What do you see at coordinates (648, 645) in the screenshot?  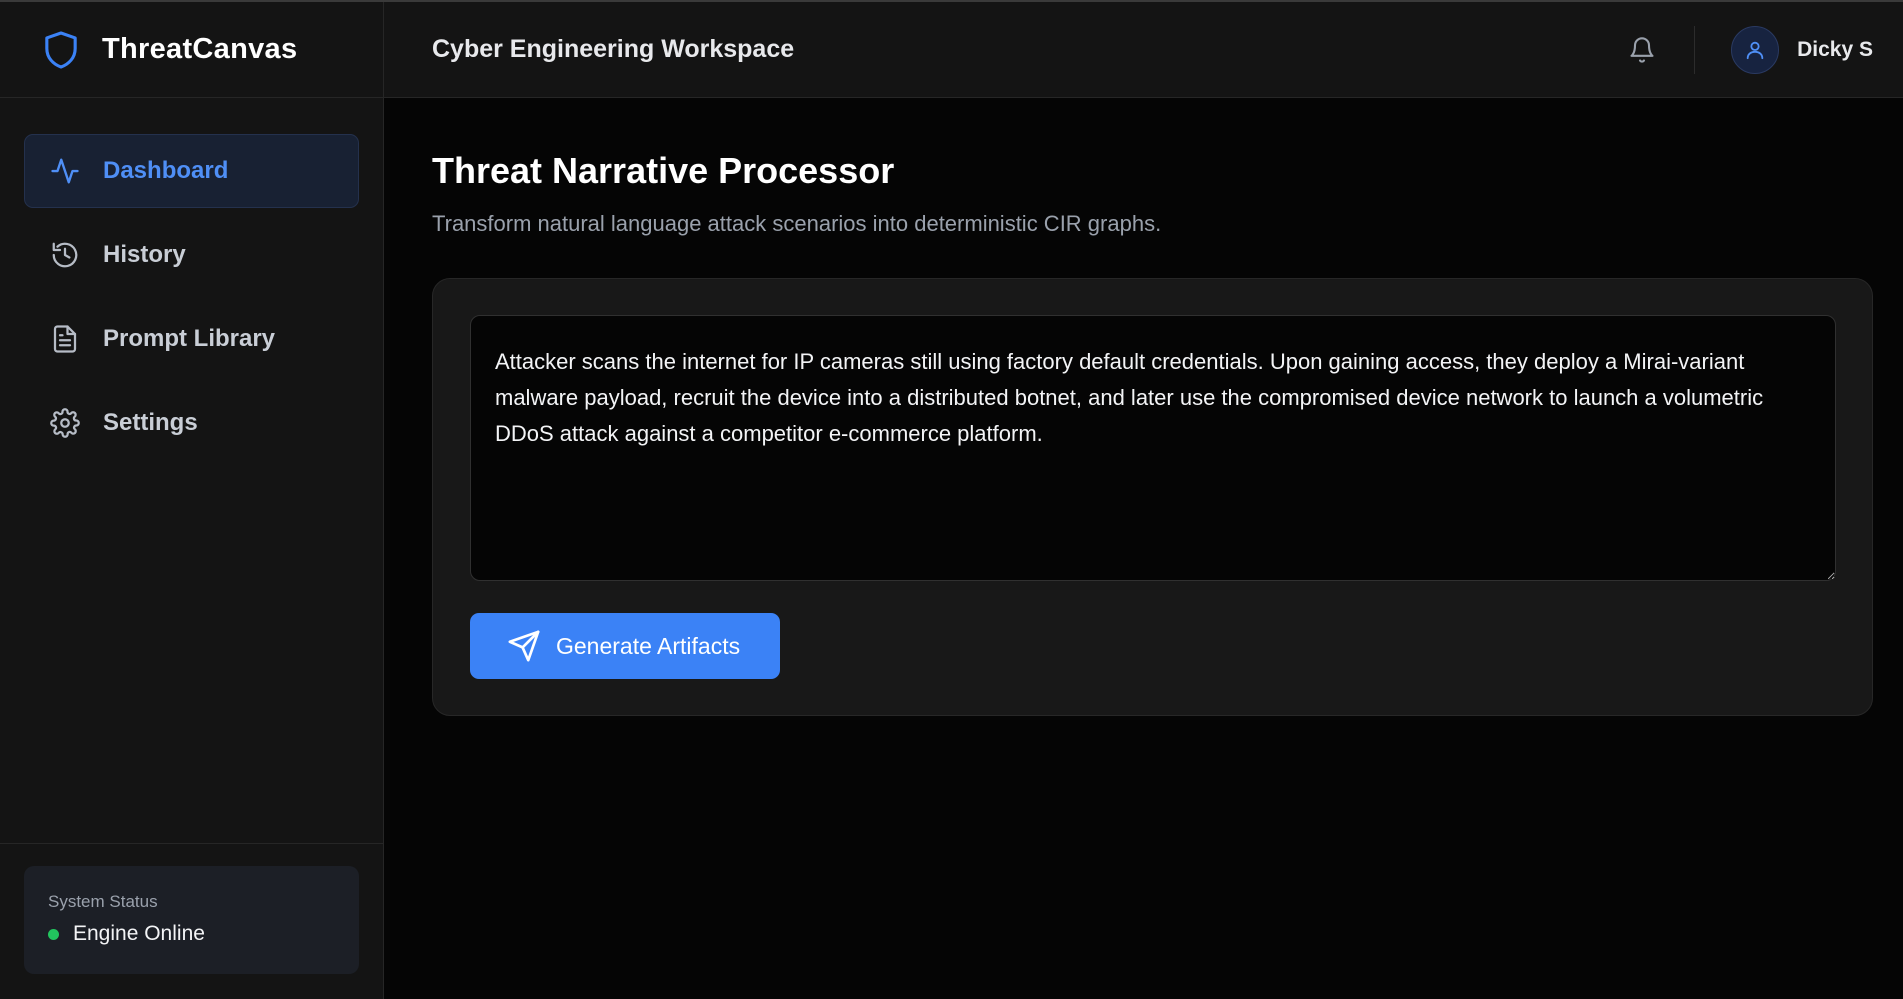 I see `generate-artifacts-label: Generate Artifacts` at bounding box center [648, 645].